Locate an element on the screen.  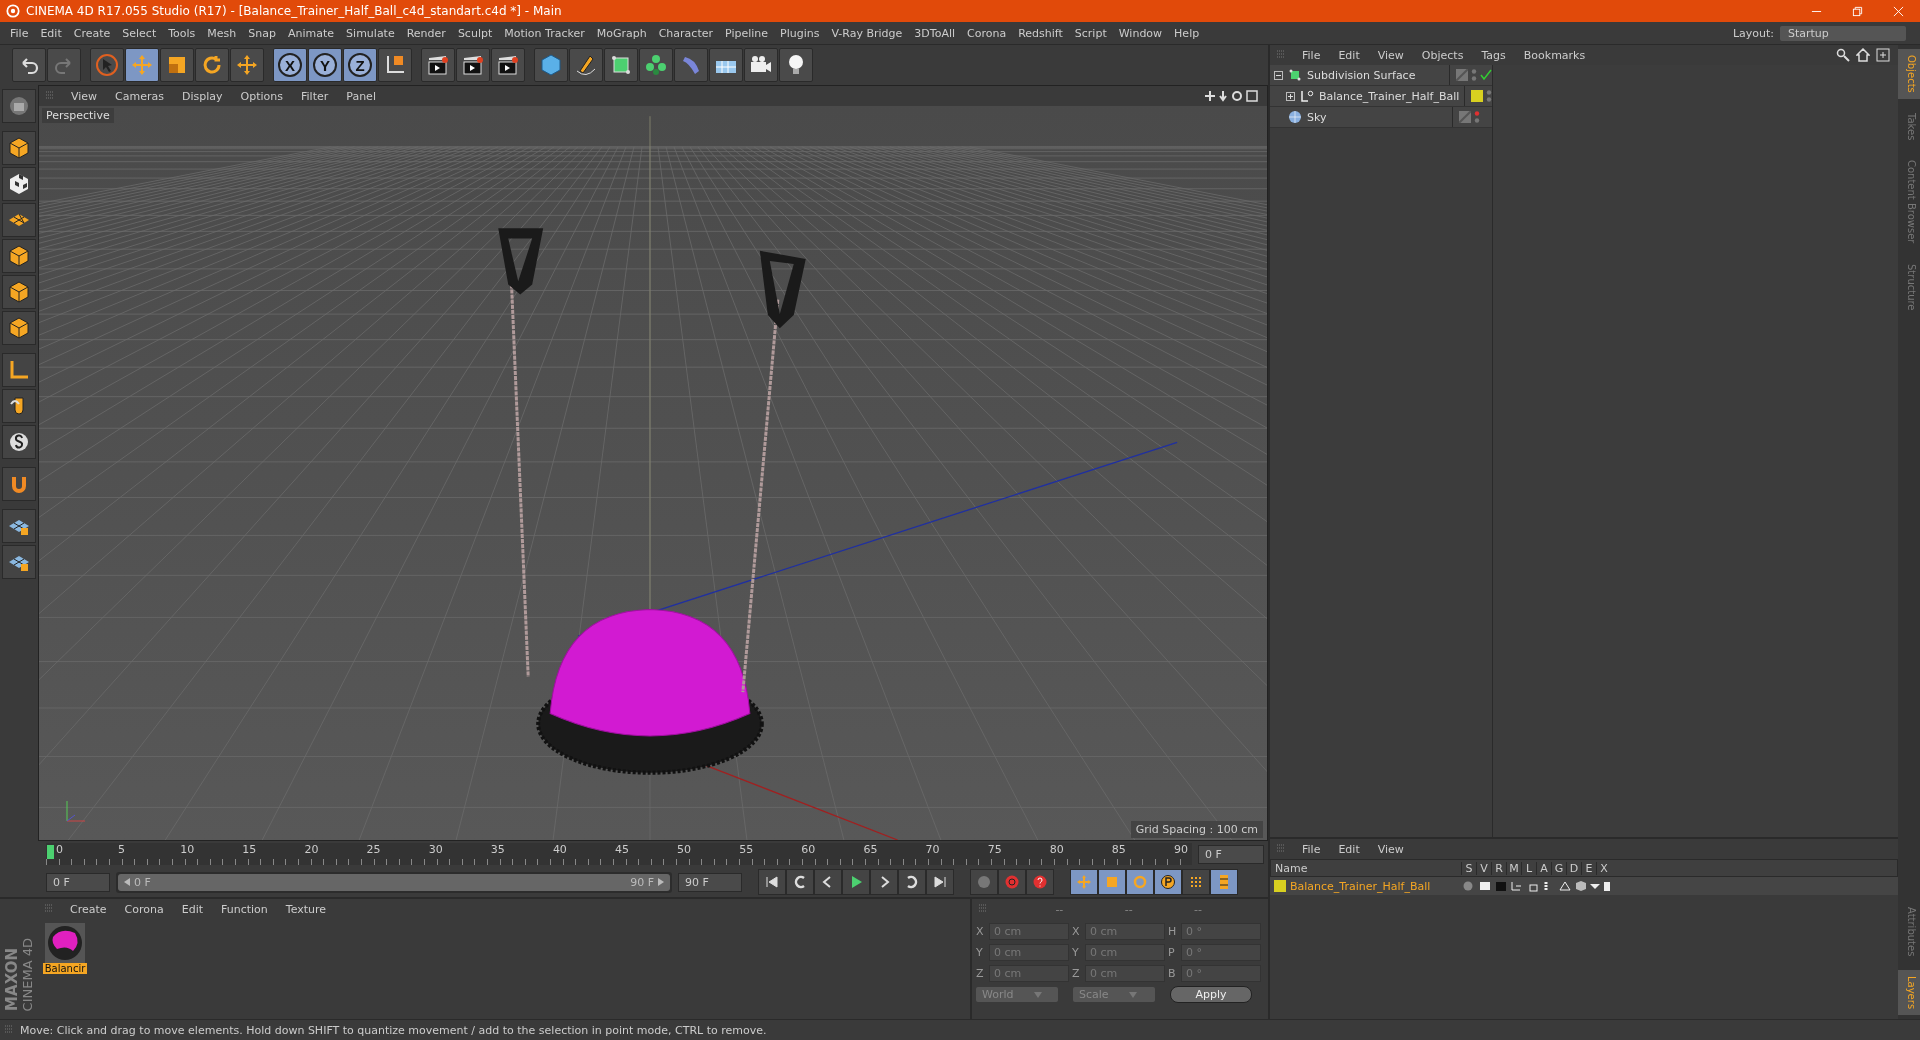
menu-item: Corona is located at coordinates (987, 33).